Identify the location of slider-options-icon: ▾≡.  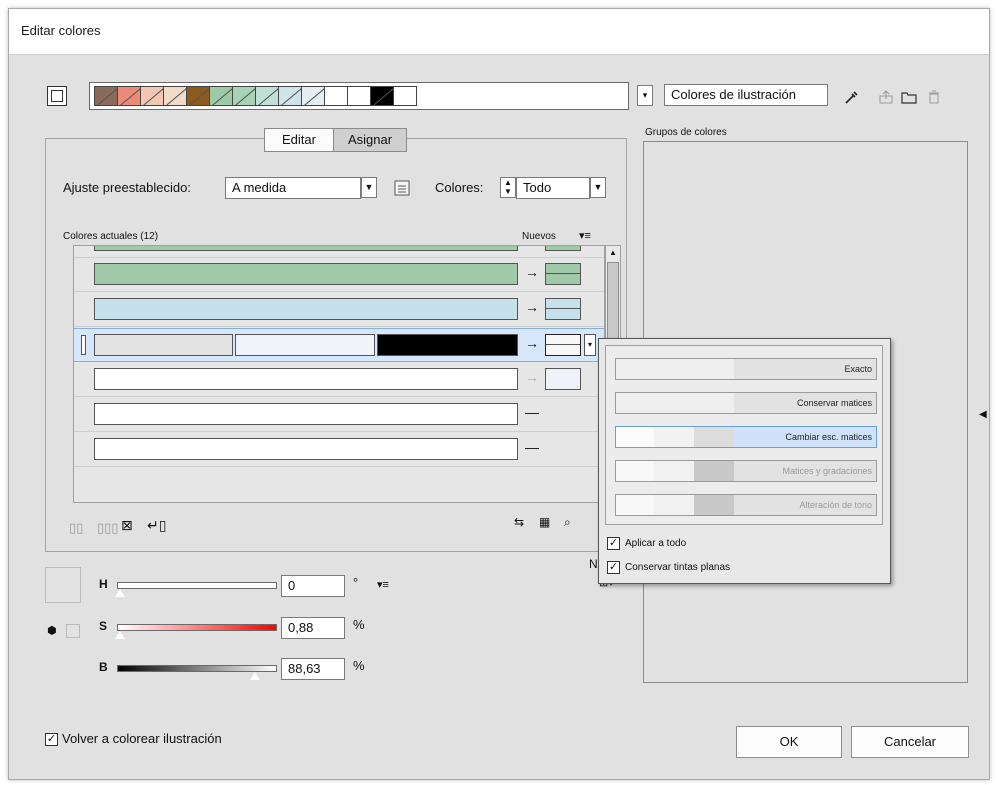
(383, 584).